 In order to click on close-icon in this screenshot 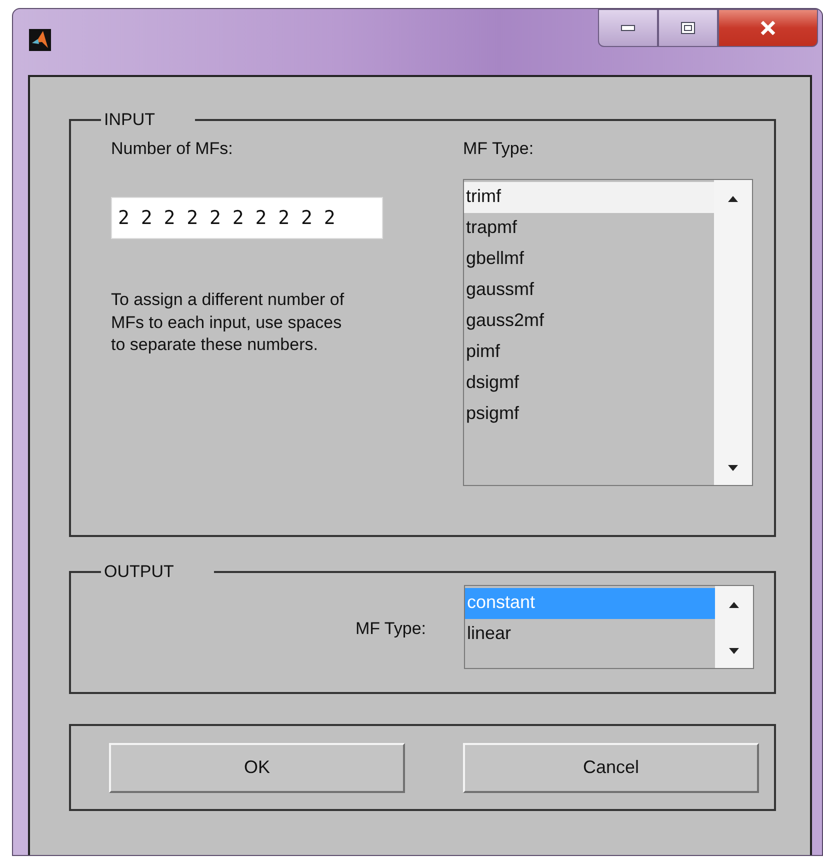, I will do `click(768, 28)`.